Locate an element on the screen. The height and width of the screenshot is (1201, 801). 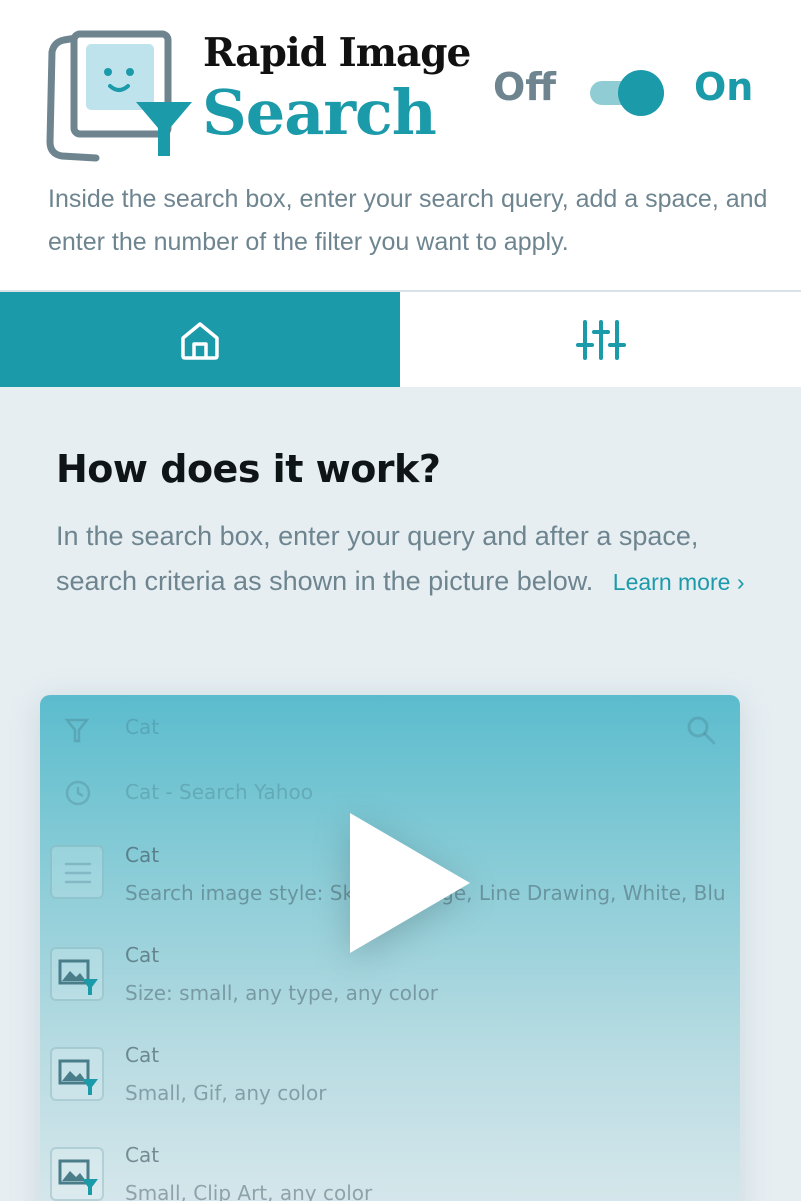
brand-name-line1: Rapid Image is located at coordinates (337, 53).